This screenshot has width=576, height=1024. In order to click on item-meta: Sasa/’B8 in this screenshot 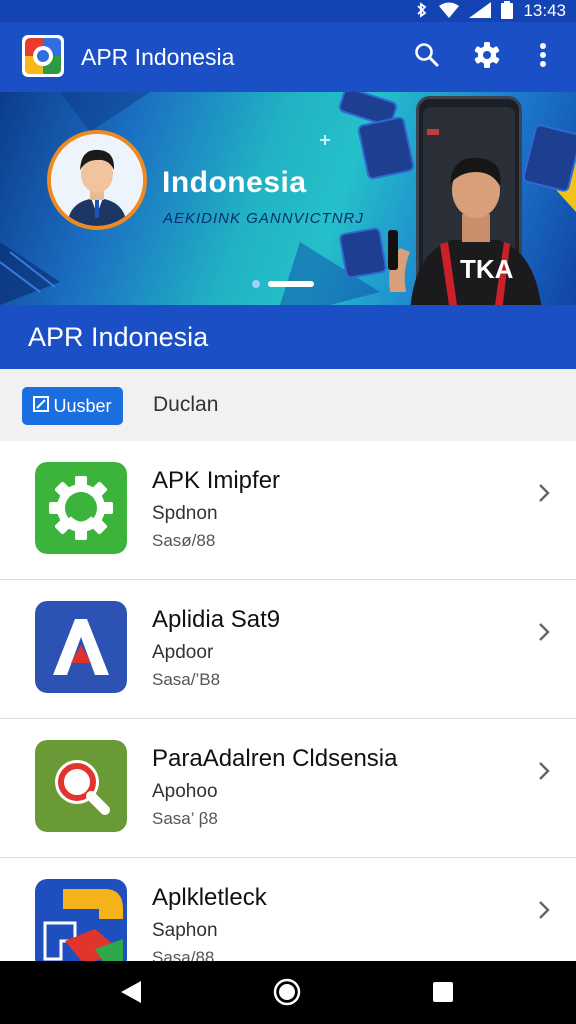, I will do `click(186, 679)`.